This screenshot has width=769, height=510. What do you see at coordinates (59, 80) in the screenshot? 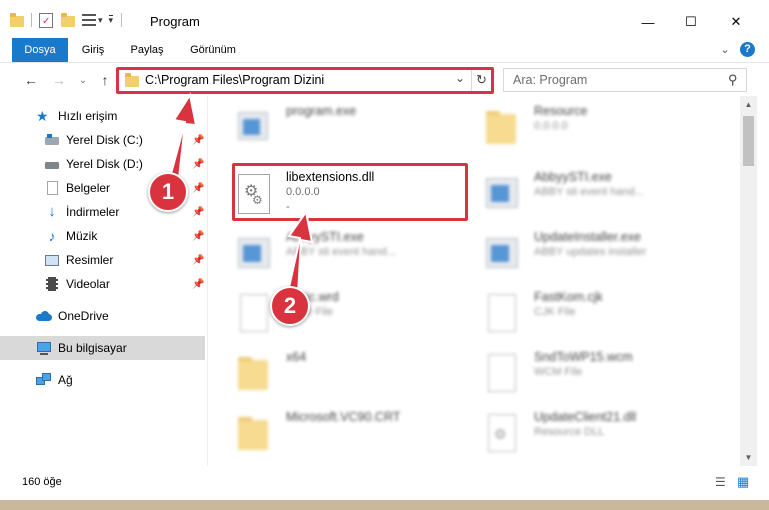
I see `forward-button: →` at bounding box center [59, 80].